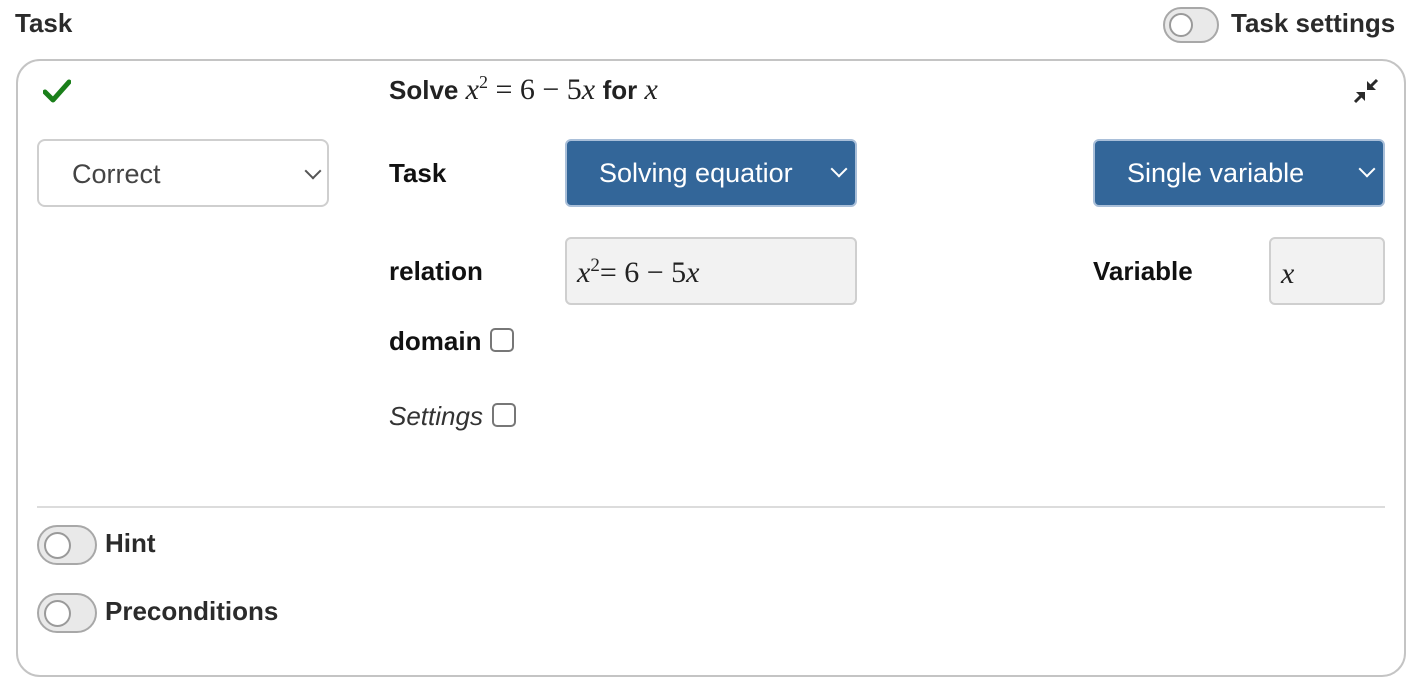  I want to click on title-variable: x, so click(651, 89).